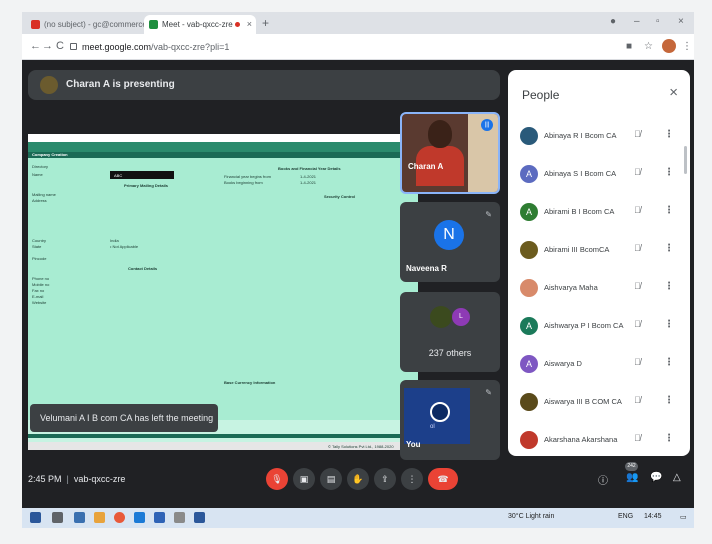 This screenshot has height=544, width=712. I want to click on store-icon, so click(159, 517).